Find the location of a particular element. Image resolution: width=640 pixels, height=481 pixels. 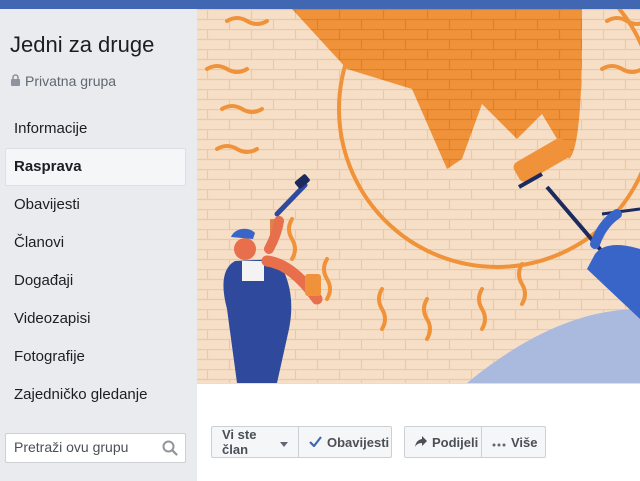

notifications-button: Obavijesti is located at coordinates (345, 442).